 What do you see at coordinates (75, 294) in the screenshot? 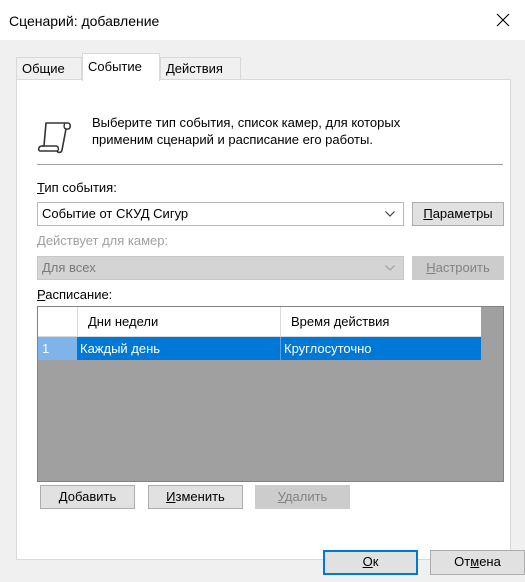
I see `schedule-label: Расписание:` at bounding box center [75, 294].